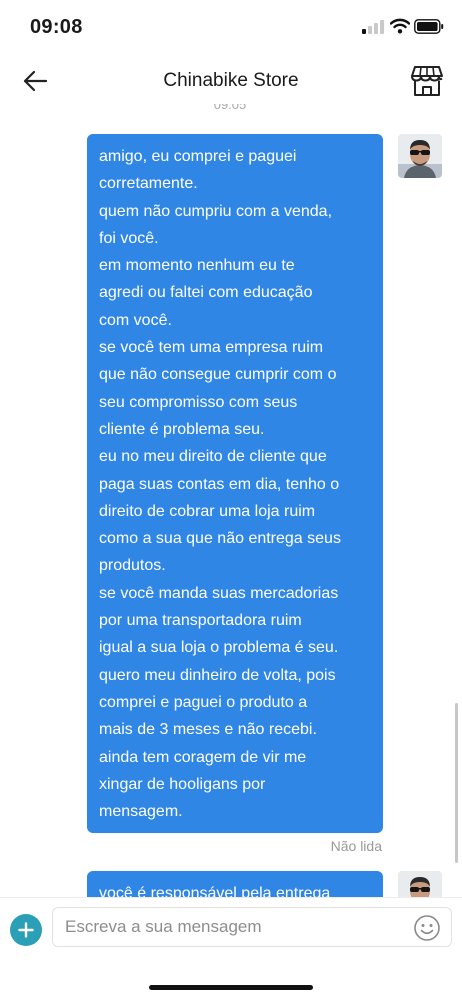 Image resolution: width=462 pixels, height=1000 pixels. Describe the element at coordinates (373, 27) in the screenshot. I see `signal-icon` at that location.